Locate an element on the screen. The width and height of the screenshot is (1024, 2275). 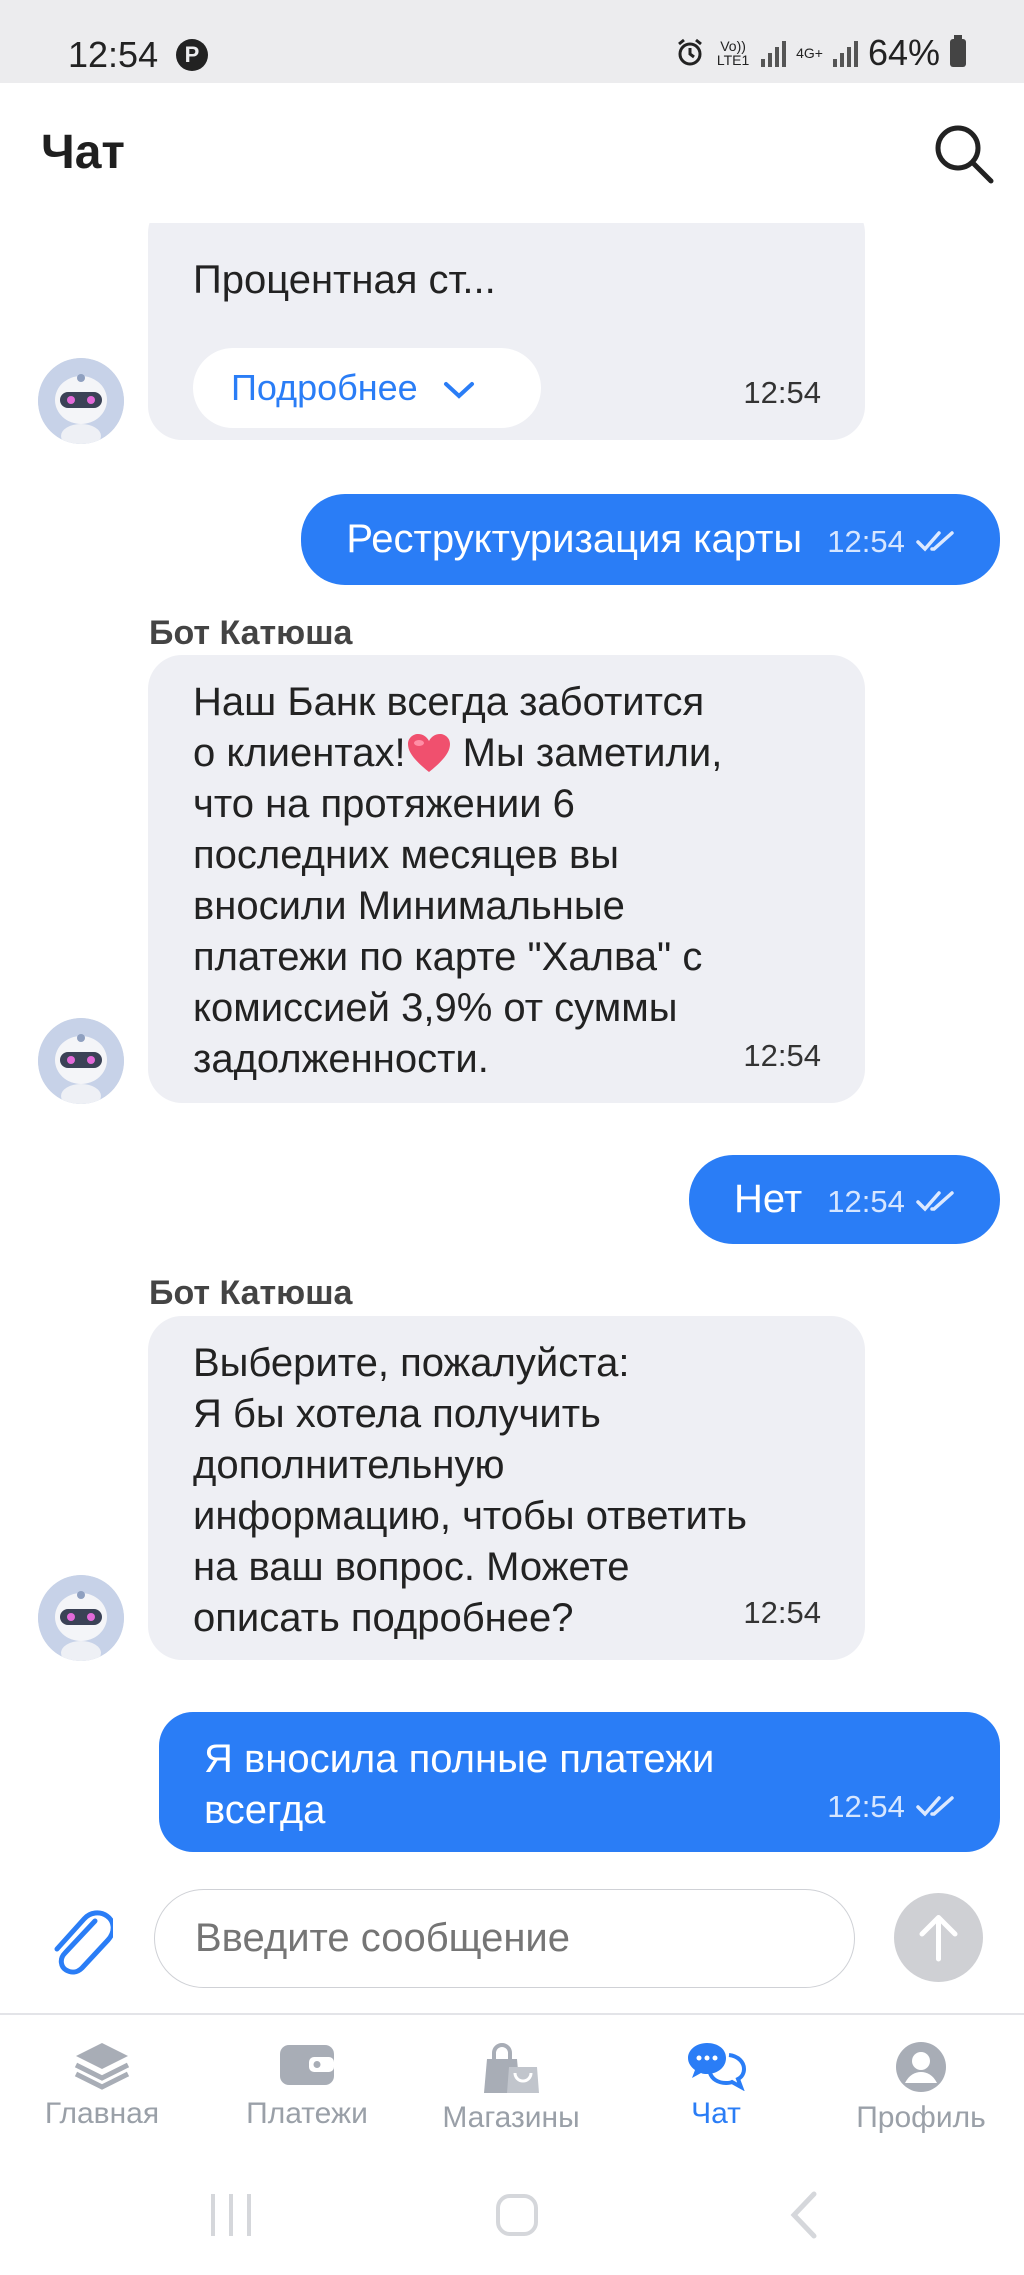
more-button: Подробнее is located at coordinates (367, 388).